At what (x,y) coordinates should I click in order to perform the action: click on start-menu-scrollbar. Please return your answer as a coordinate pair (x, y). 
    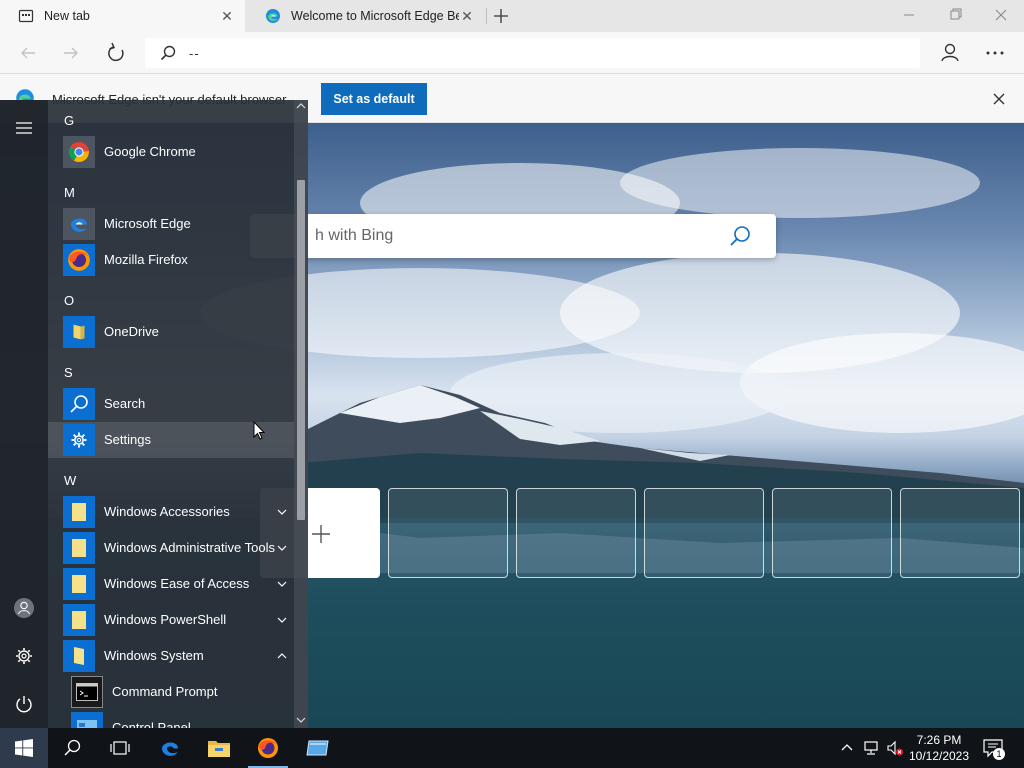
    Looking at the image, I should click on (301, 414).